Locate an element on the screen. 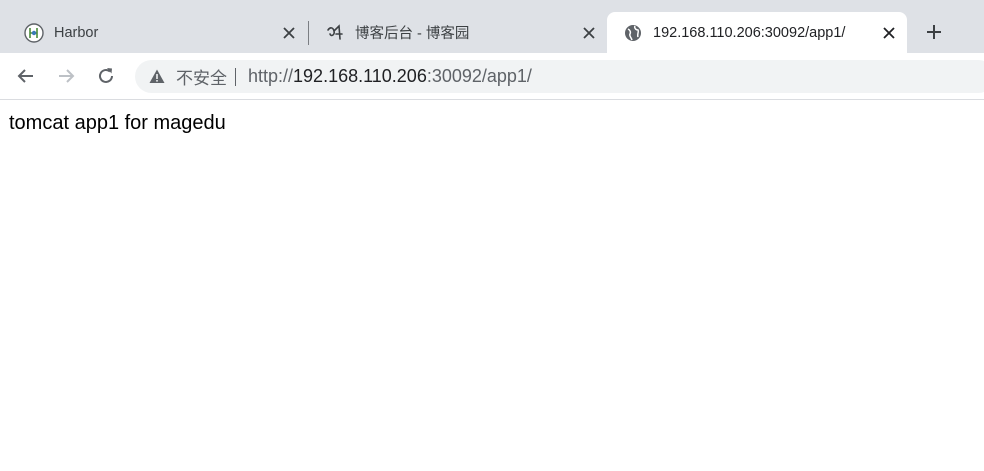 Image resolution: width=984 pixels, height=471 pixels. reload-icon is located at coordinates (106, 75).